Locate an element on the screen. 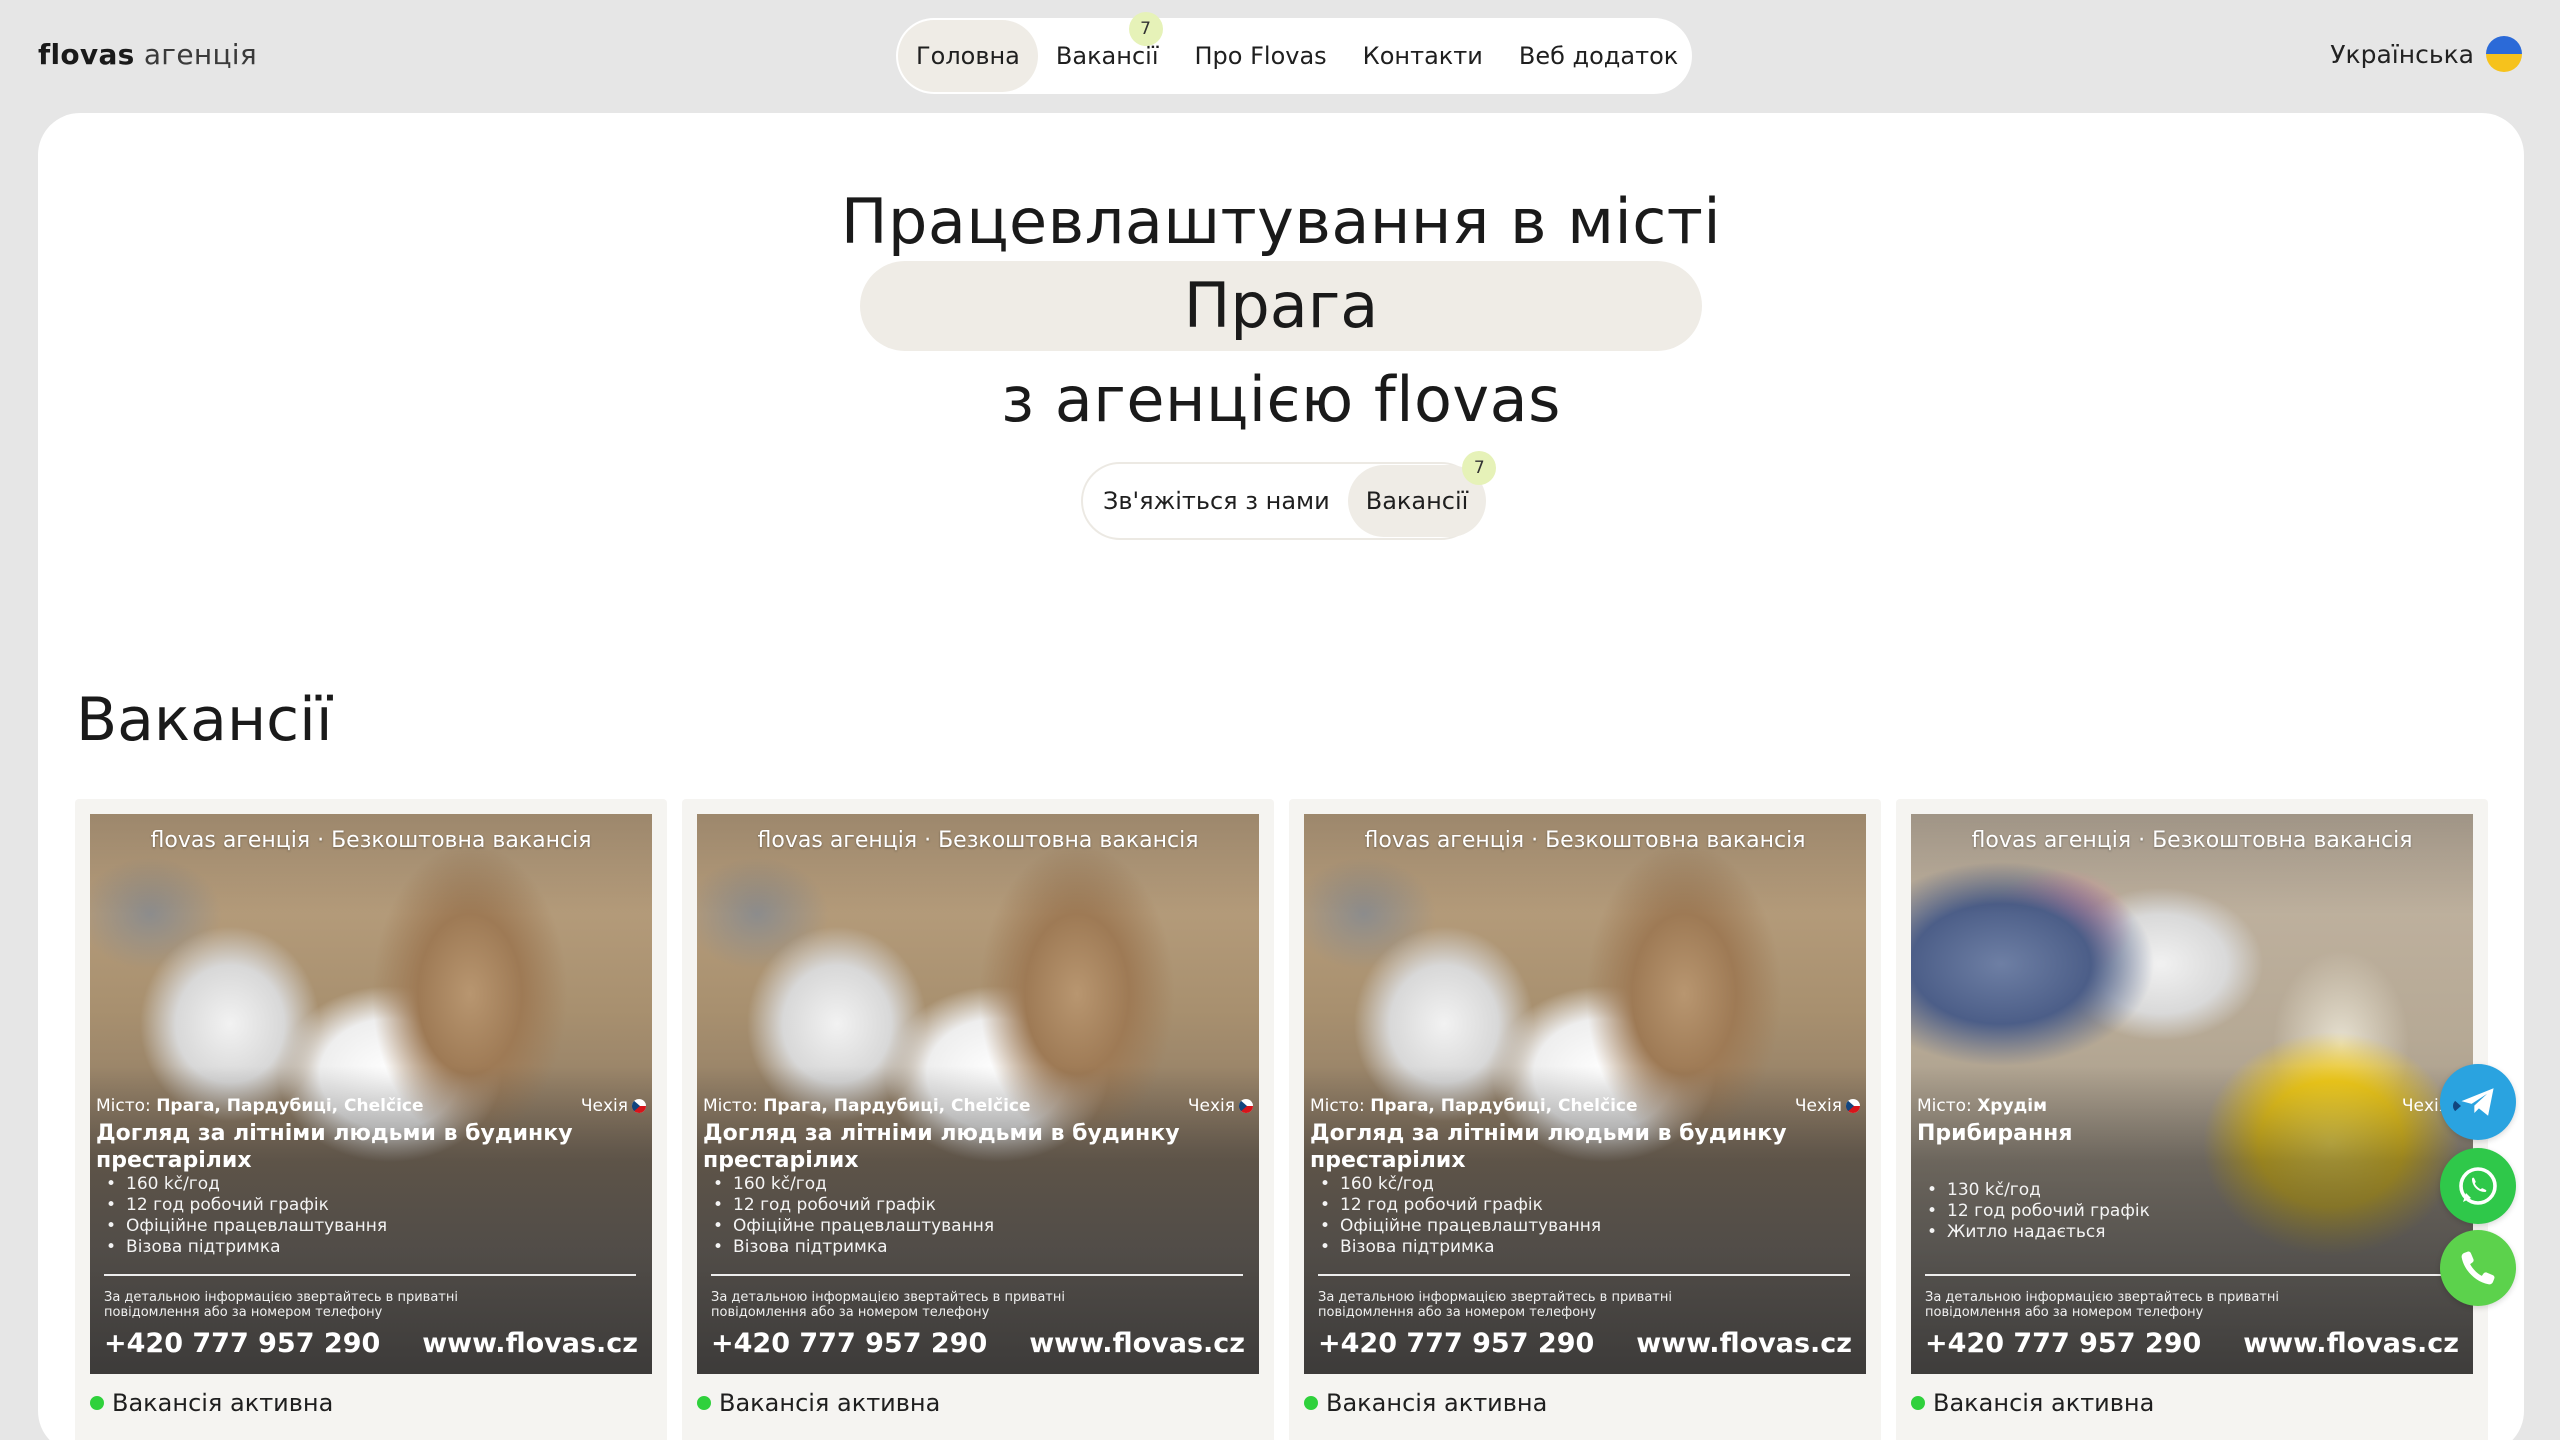 The height and width of the screenshot is (1440, 2560). telegram-button is located at coordinates (2478, 1102).